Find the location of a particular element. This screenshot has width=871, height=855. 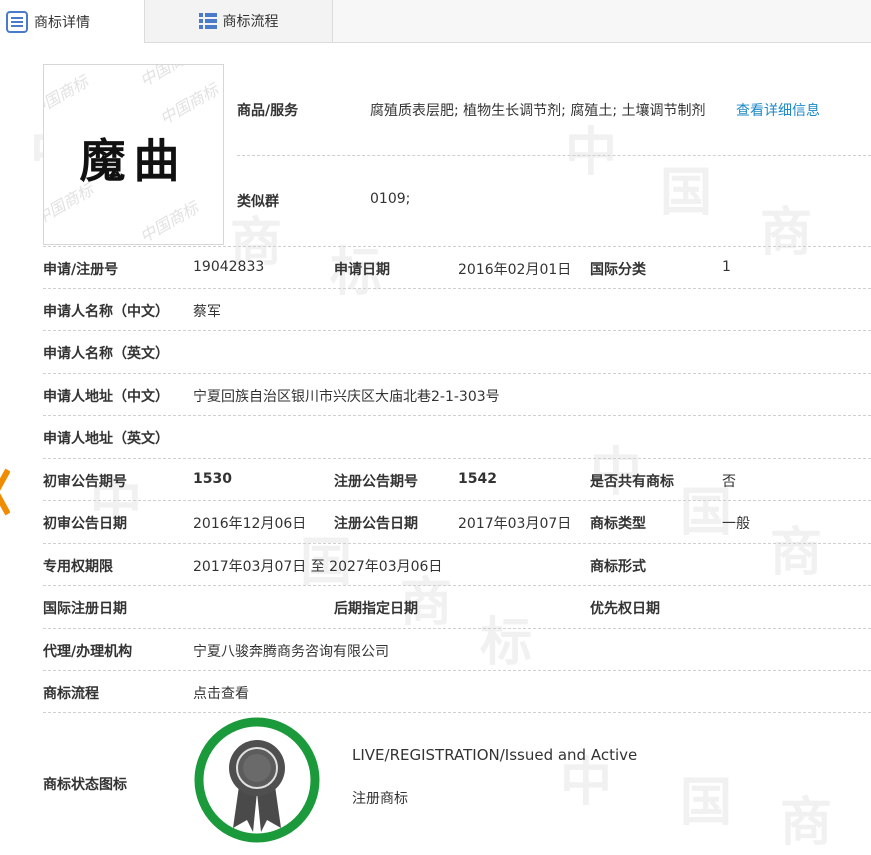

intl-reg-date-label: 国际注册日期 is located at coordinates (85, 609).